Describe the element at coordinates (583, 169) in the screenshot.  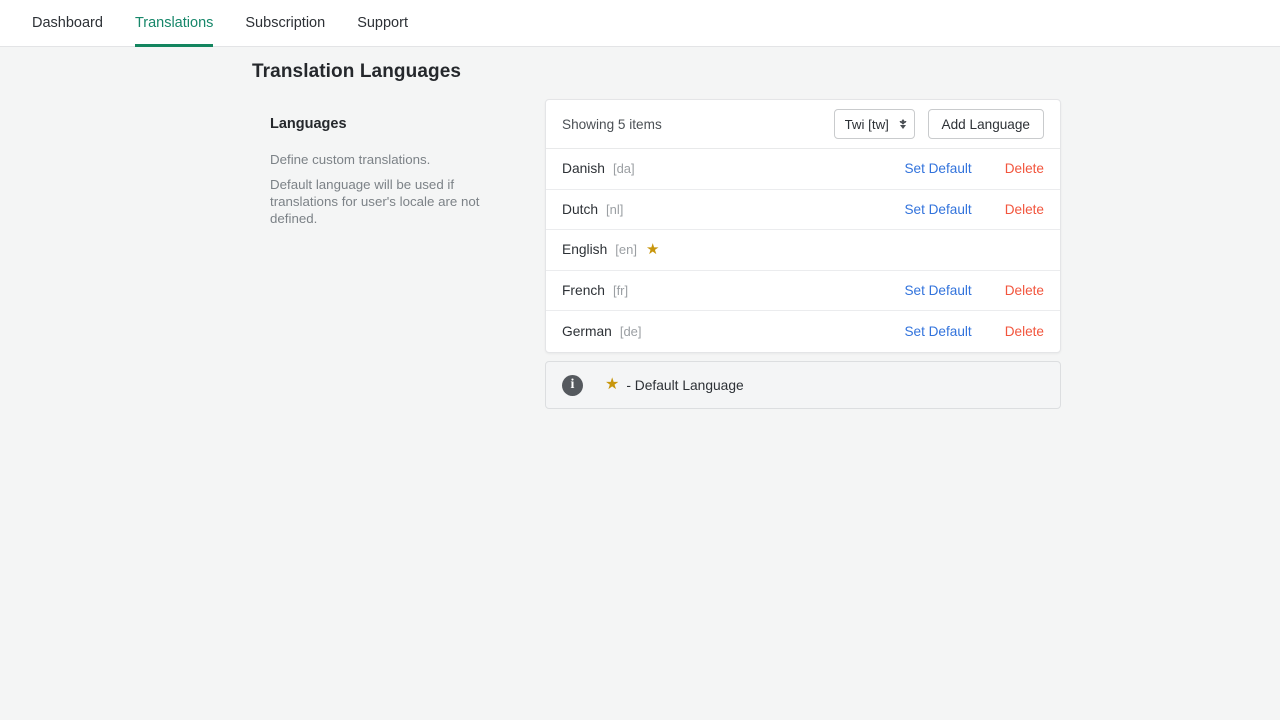
I see `language-name: Danish` at that location.